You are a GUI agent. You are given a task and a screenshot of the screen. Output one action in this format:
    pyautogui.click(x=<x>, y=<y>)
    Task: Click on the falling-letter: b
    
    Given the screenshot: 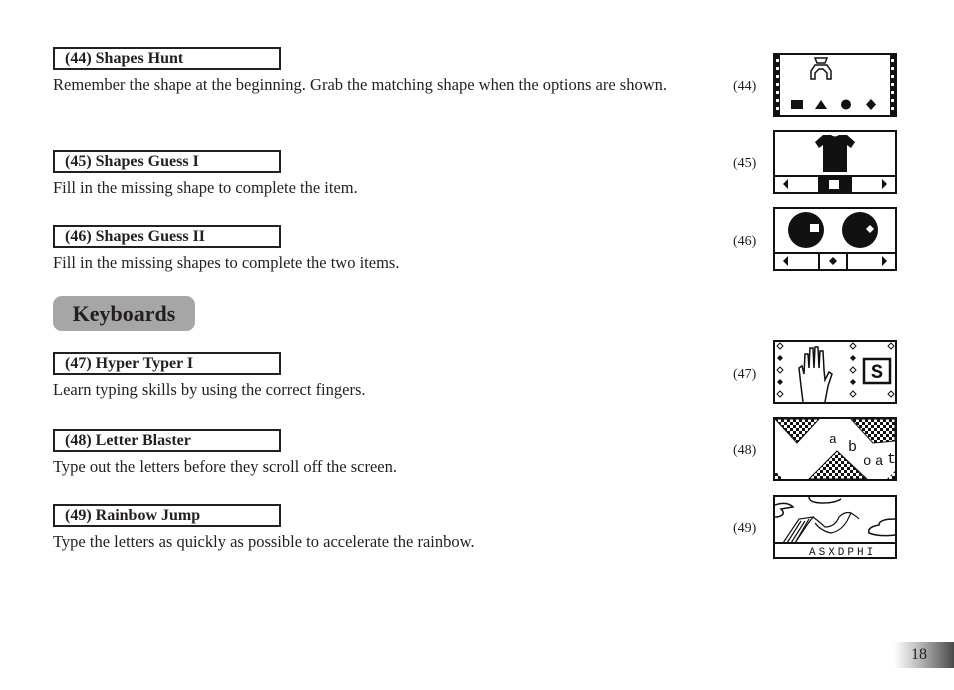 What is the action you would take?
    pyautogui.click(x=852, y=447)
    